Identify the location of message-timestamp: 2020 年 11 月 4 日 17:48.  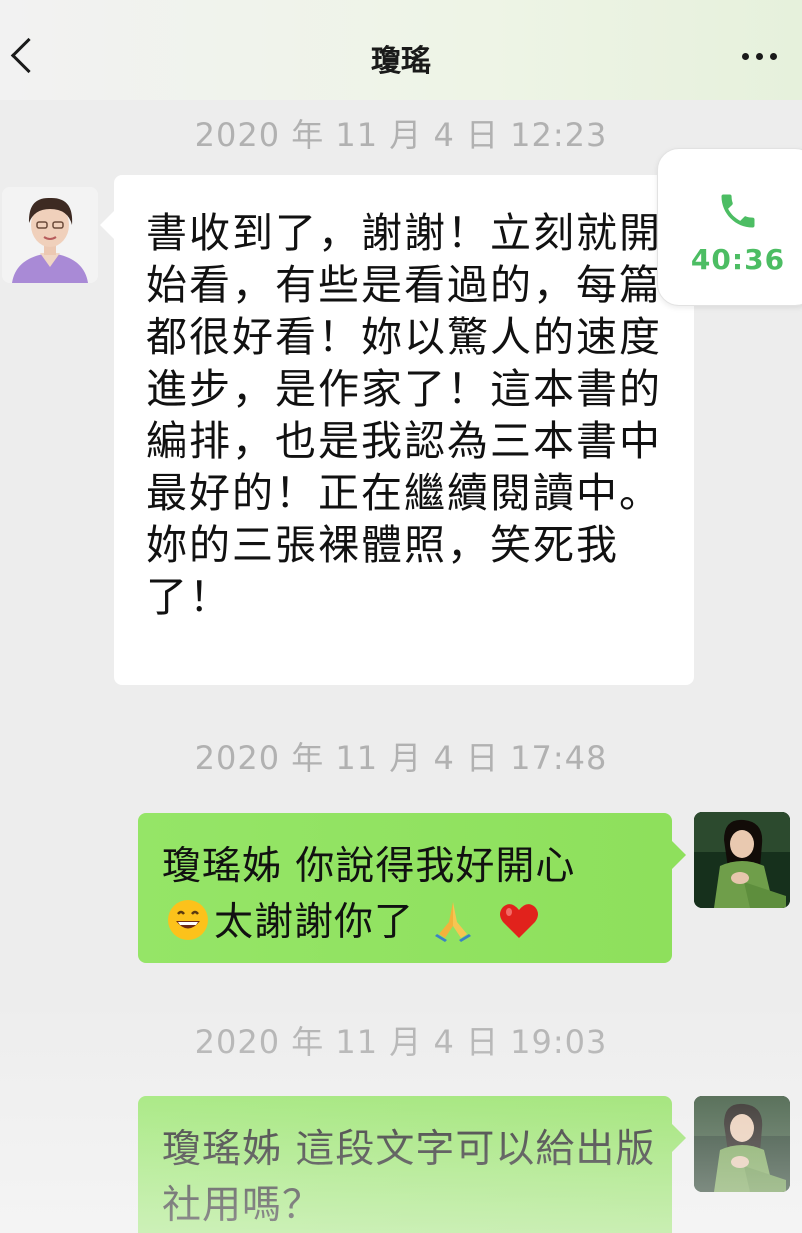
(401, 758).